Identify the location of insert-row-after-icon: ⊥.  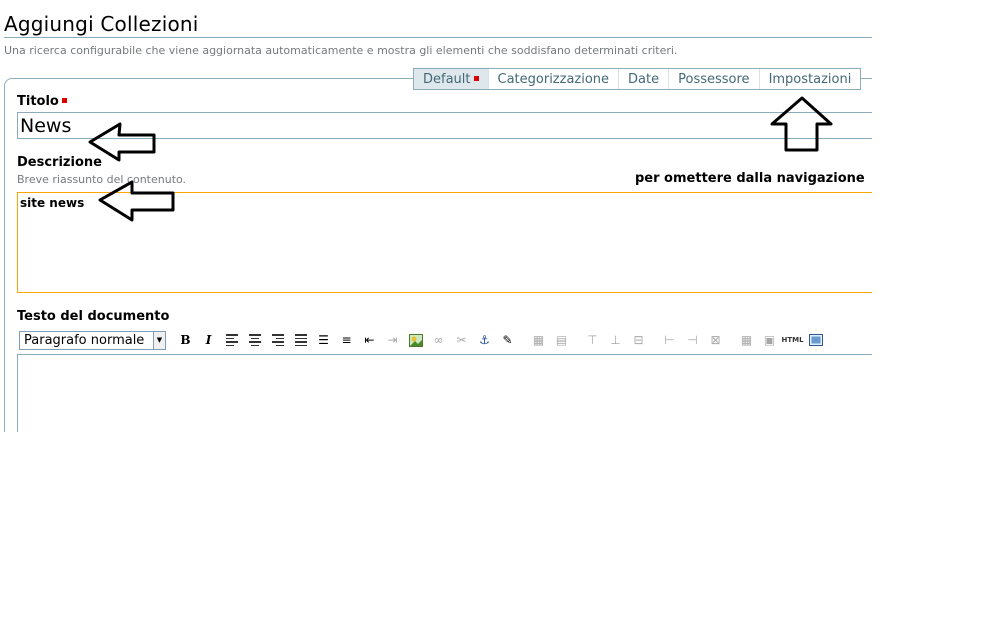
(615, 340).